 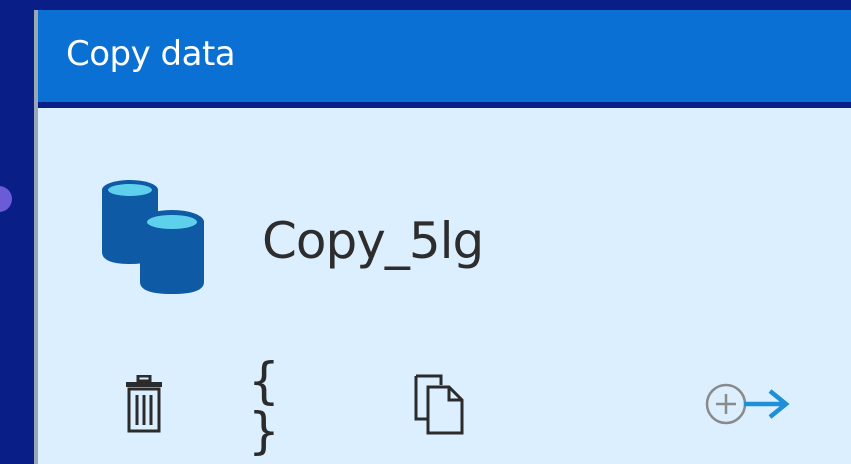 I want to click on add-output-icon, so click(x=750, y=406).